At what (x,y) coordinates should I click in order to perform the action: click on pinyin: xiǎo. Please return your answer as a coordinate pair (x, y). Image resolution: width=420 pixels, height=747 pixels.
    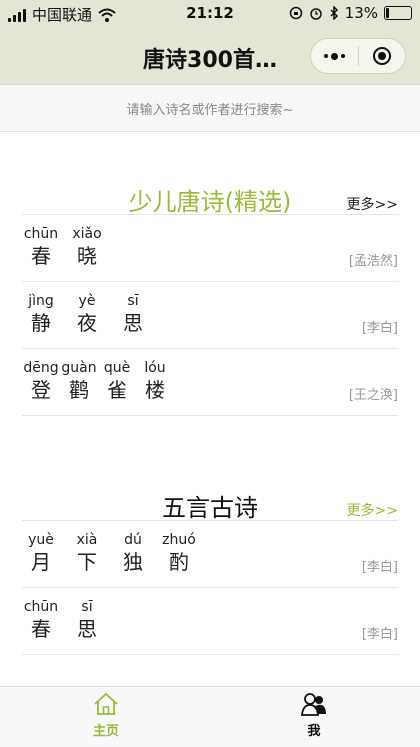
    Looking at the image, I should click on (87, 234).